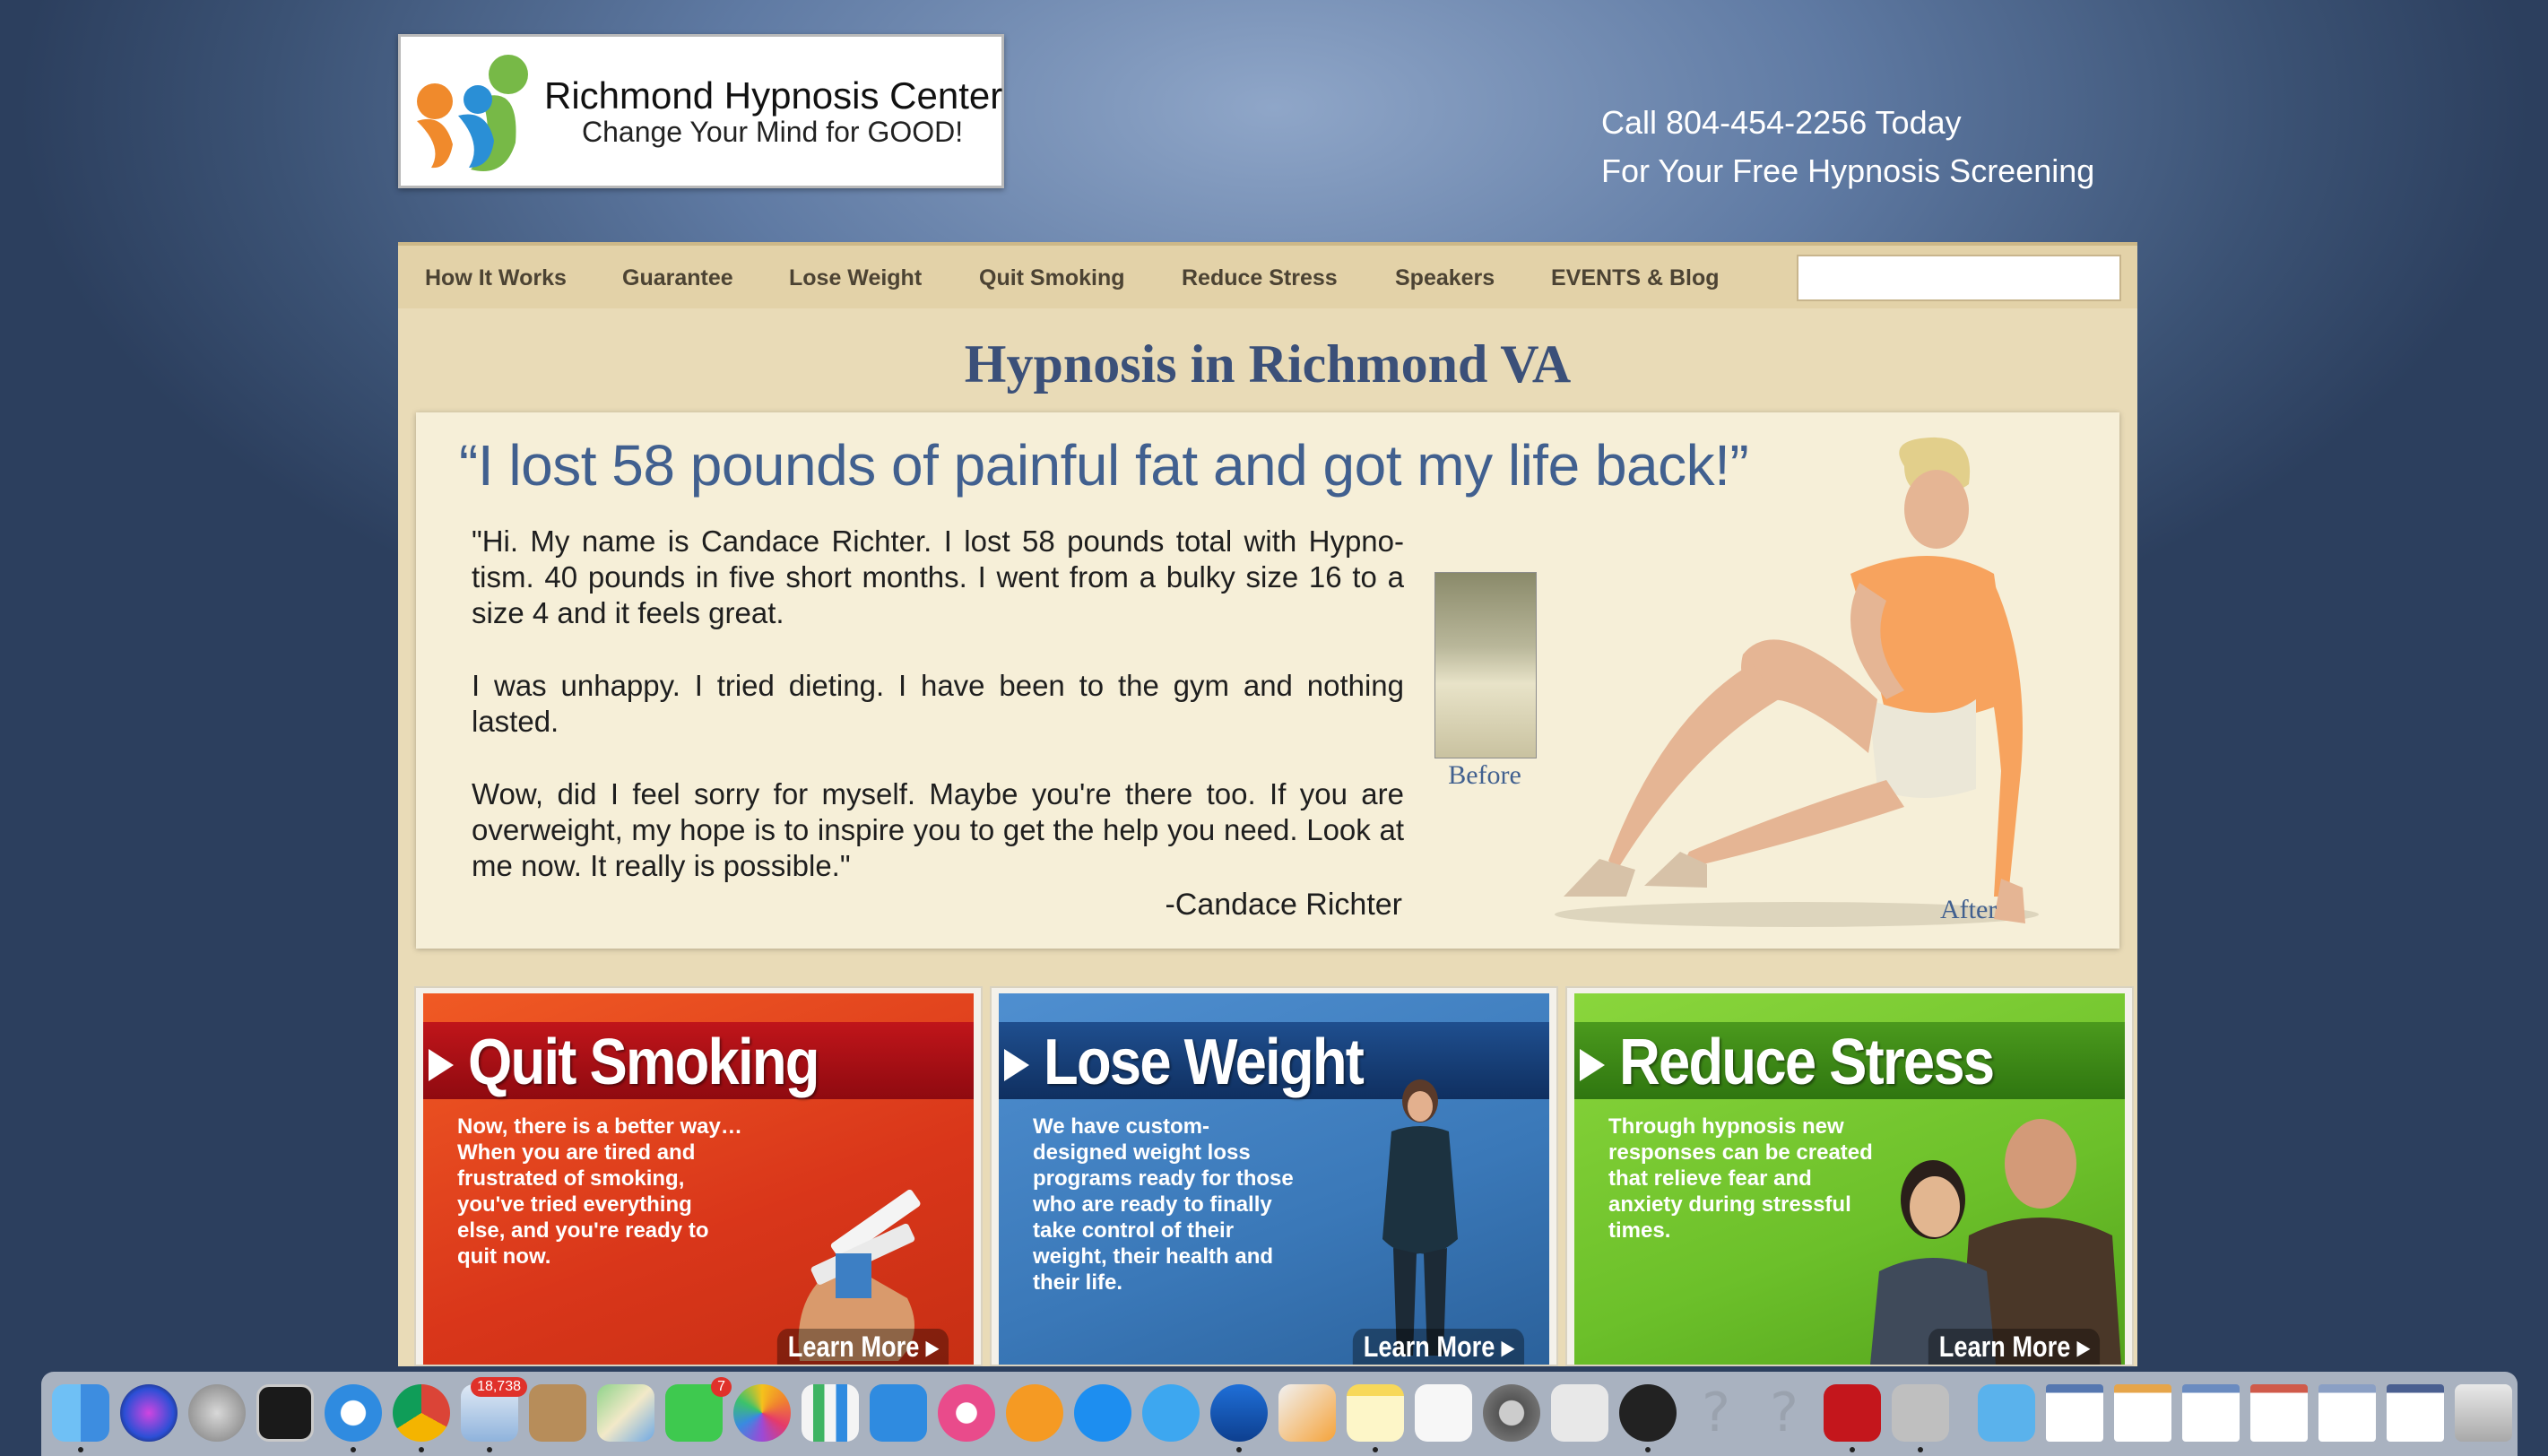 Image resolution: width=2548 pixels, height=1456 pixels. I want to click on filezilla-icon, so click(1852, 1418).